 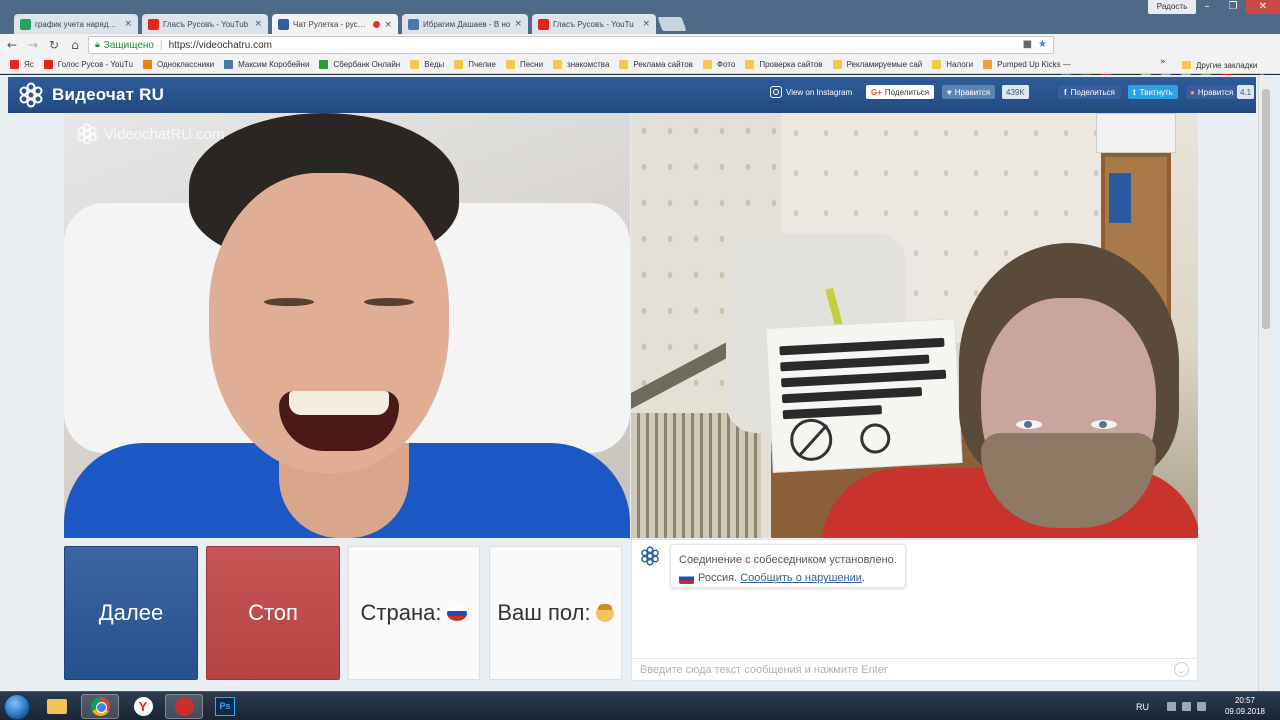 What do you see at coordinates (1042, 44) in the screenshot?
I see `star-icon: ★` at bounding box center [1042, 44].